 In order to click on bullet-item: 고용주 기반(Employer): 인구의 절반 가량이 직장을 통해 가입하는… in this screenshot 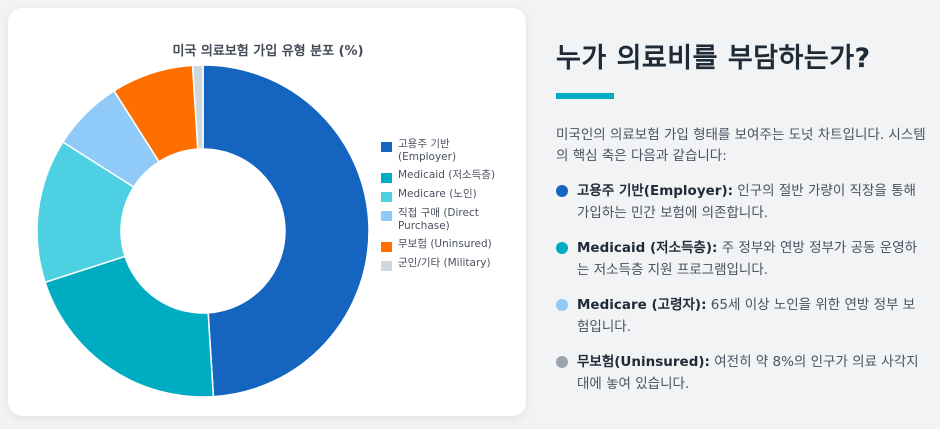, I will do `click(741, 202)`.